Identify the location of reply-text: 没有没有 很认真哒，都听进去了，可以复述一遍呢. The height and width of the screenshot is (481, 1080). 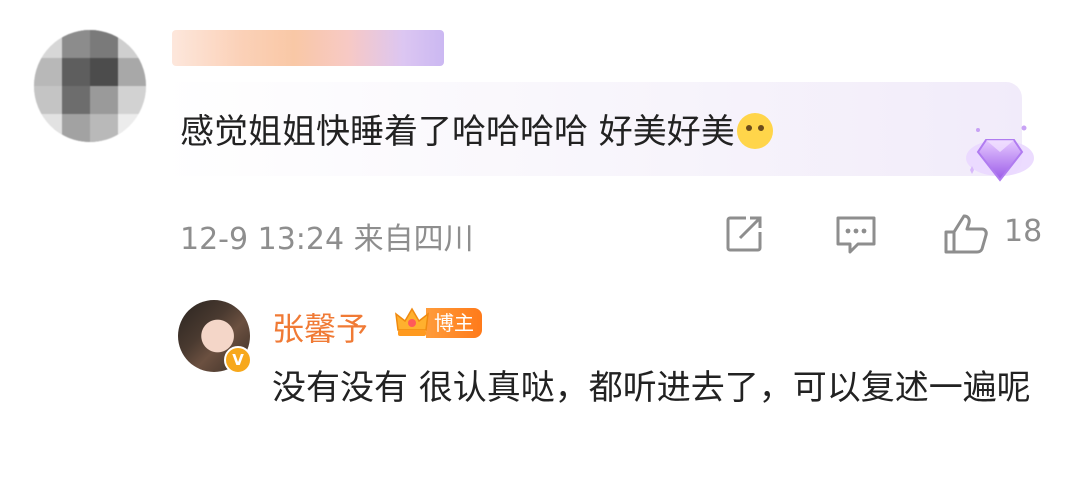
(651, 388).